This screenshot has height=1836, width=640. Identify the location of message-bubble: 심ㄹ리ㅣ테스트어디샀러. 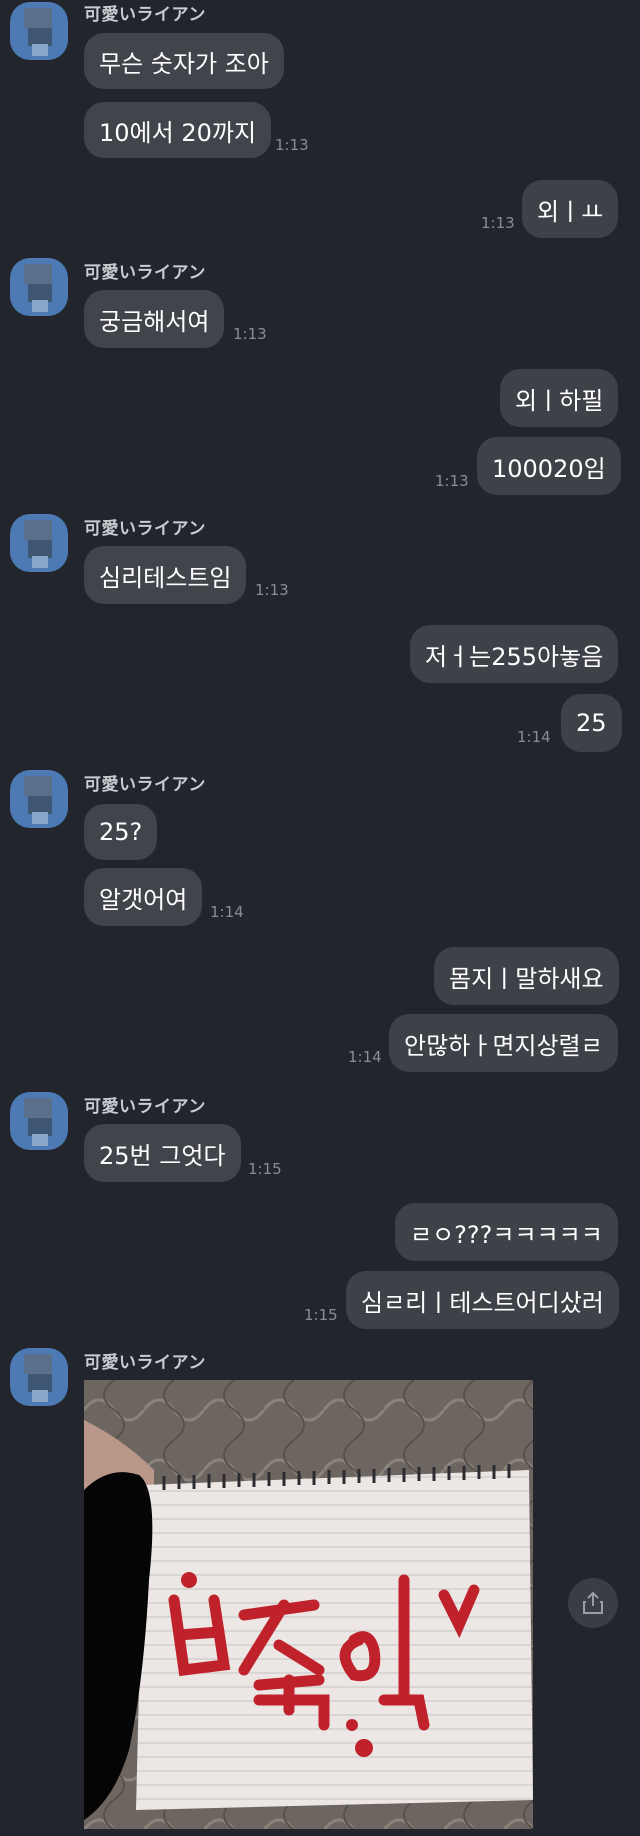
(482, 1300).